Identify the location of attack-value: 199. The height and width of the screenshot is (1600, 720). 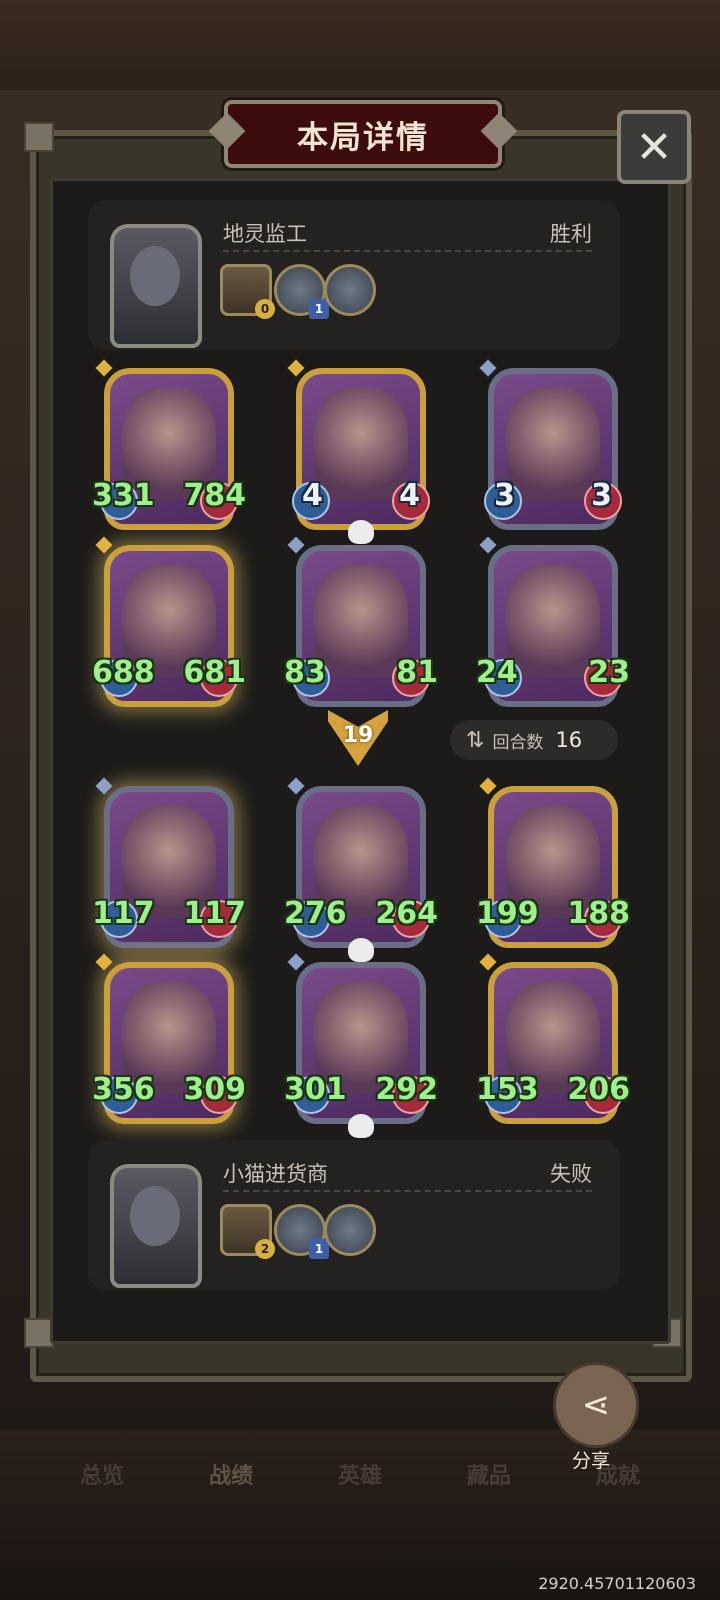
(507, 913).